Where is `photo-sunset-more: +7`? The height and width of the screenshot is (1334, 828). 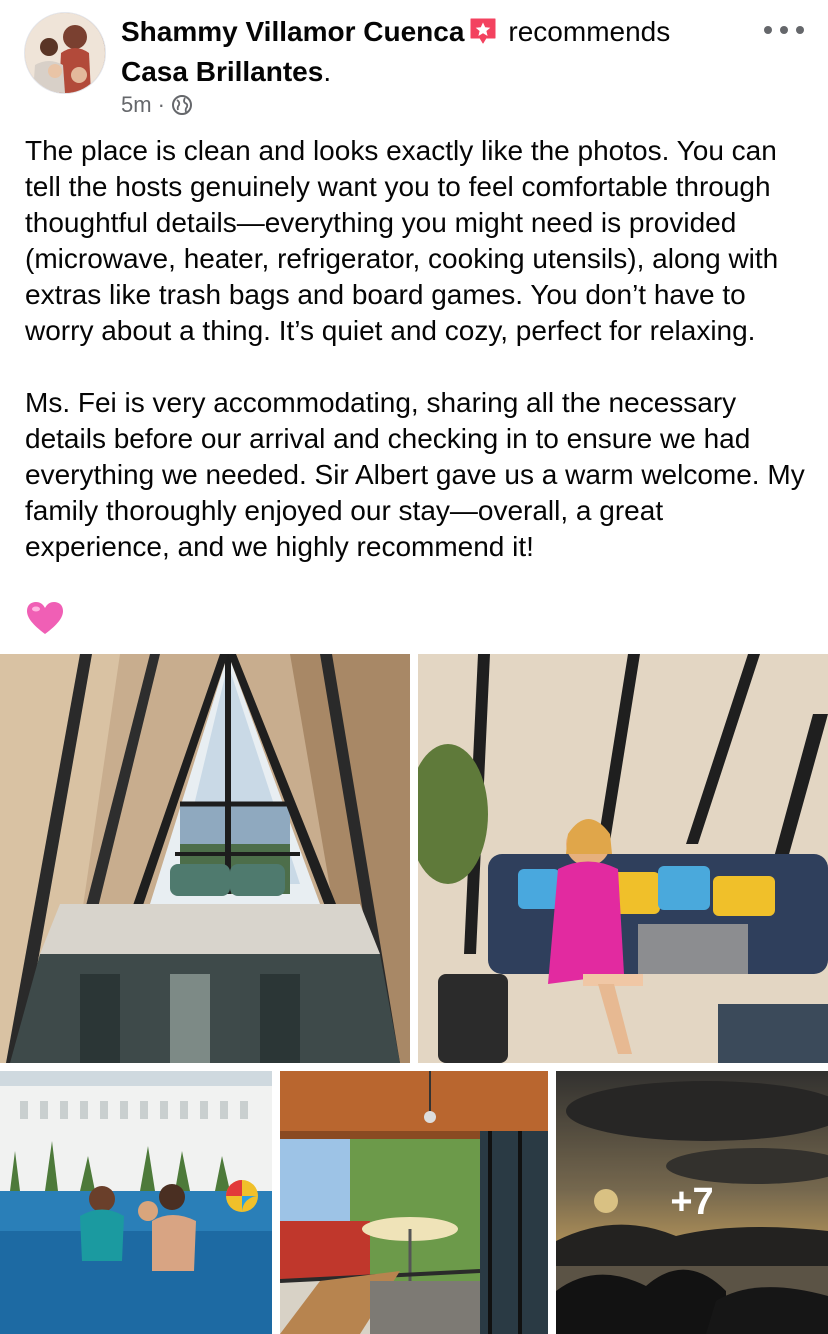 photo-sunset-more: +7 is located at coordinates (692, 1202).